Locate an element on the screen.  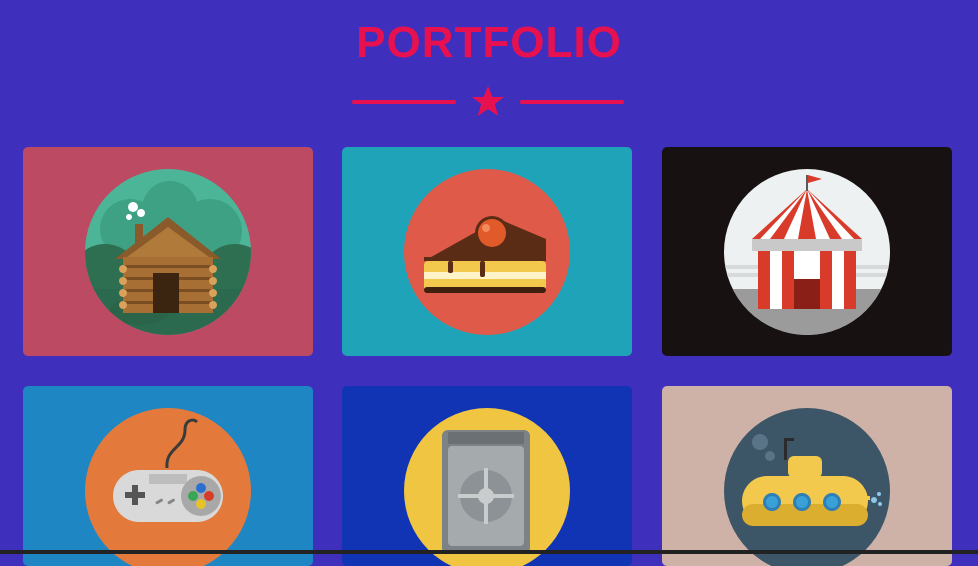
portfolio-item-circus is located at coordinates (807, 251).